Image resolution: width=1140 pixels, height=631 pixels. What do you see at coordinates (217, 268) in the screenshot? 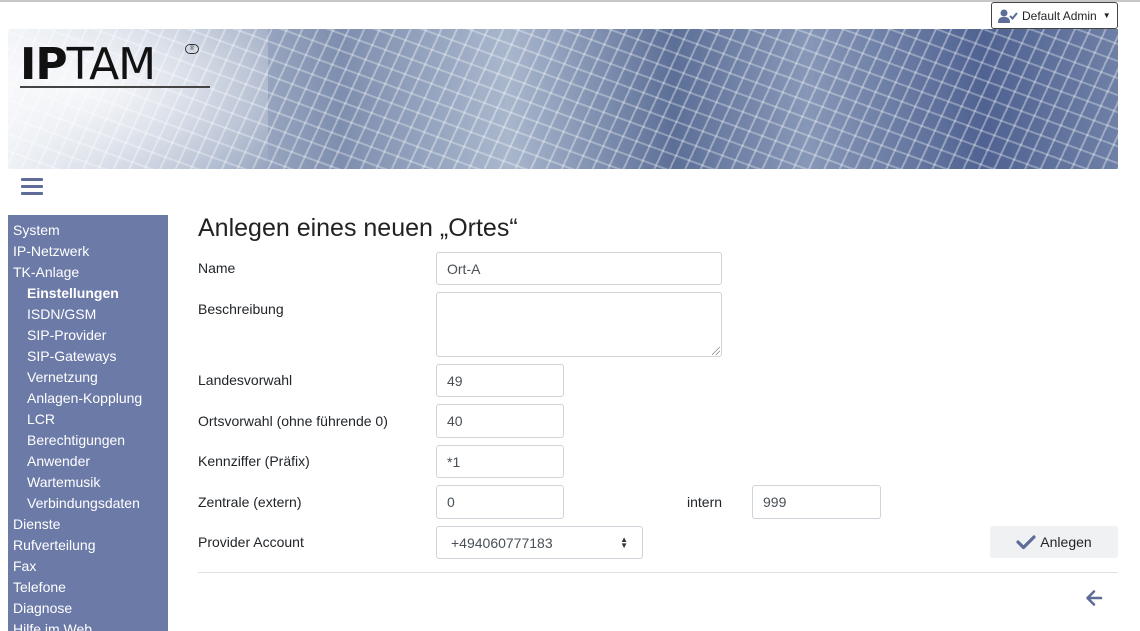
I see `name-label: Name` at bounding box center [217, 268].